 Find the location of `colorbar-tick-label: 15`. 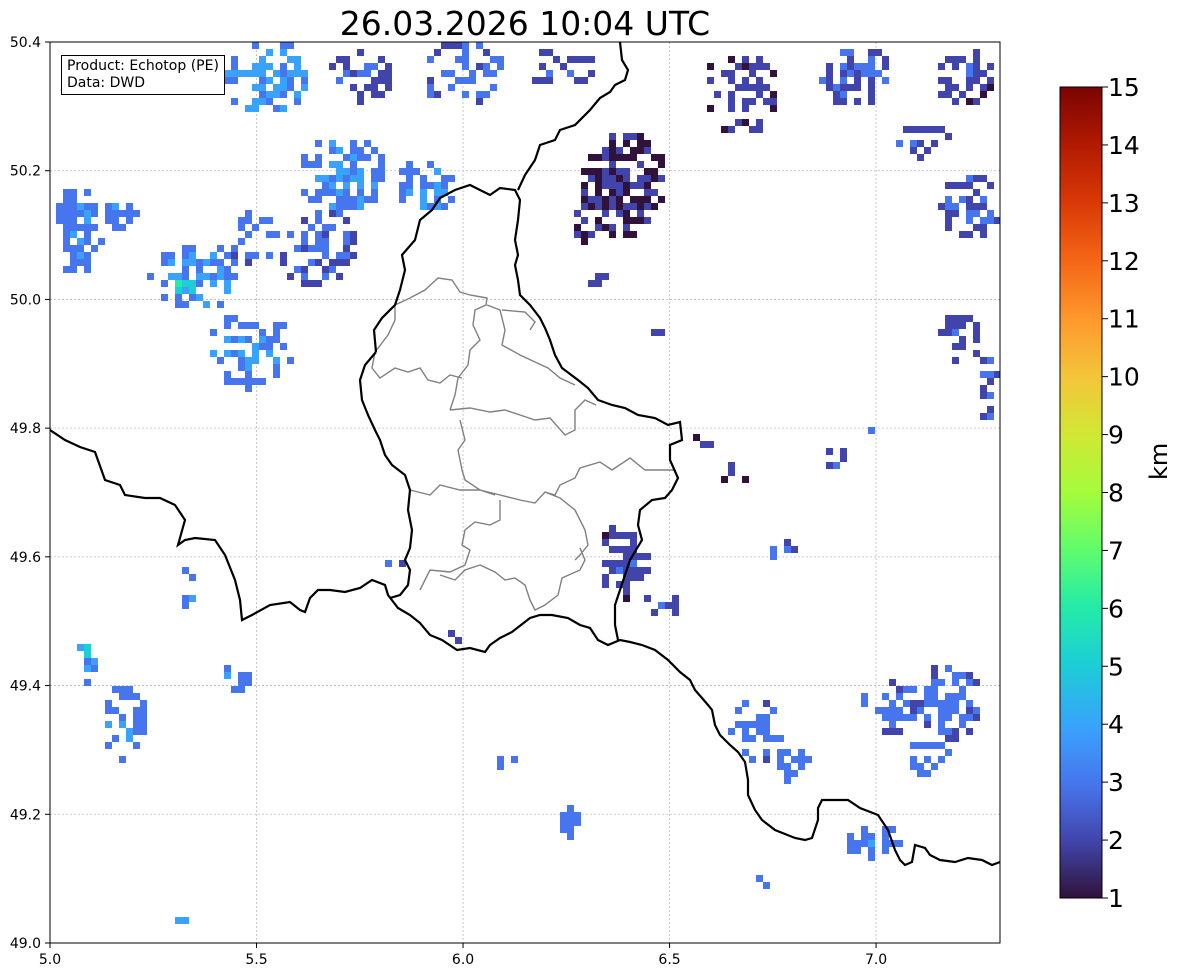

colorbar-tick-label: 15 is located at coordinates (1124, 87).